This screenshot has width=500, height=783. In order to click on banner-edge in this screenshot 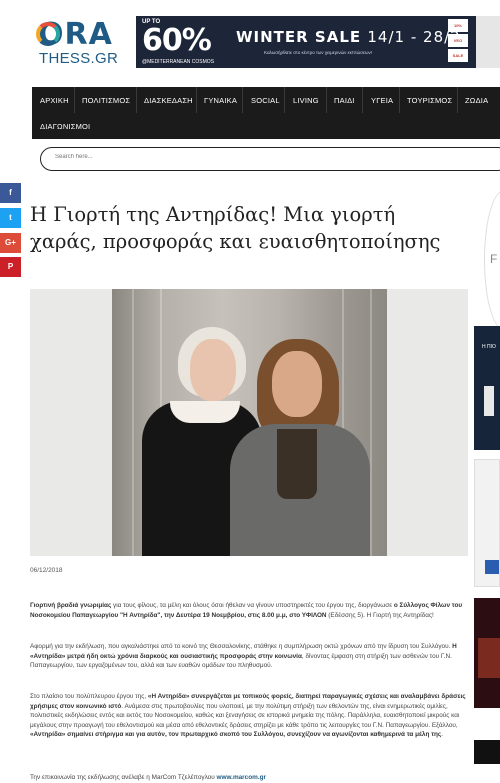, I will do `click(488, 42)`.